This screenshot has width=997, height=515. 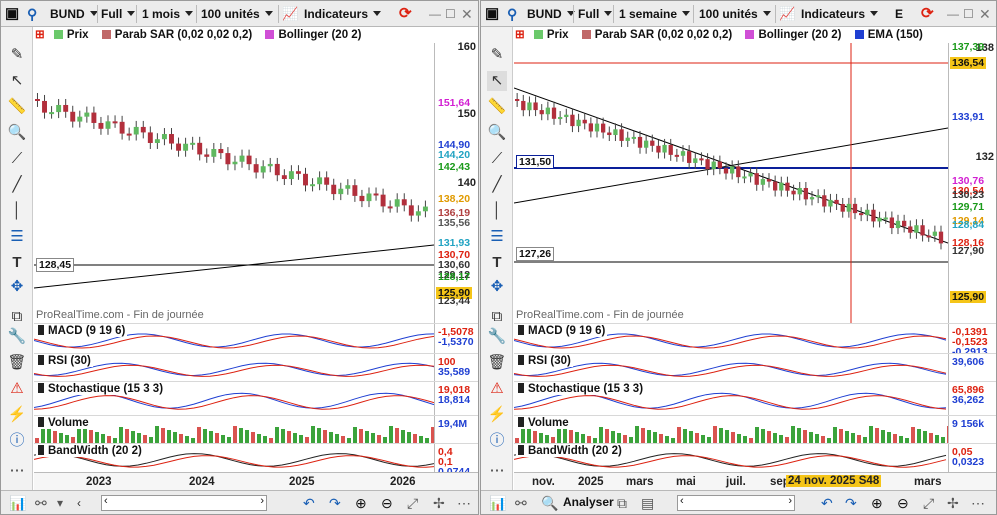 I want to click on indicator-axis: 100 35,589, so click(x=456, y=367).